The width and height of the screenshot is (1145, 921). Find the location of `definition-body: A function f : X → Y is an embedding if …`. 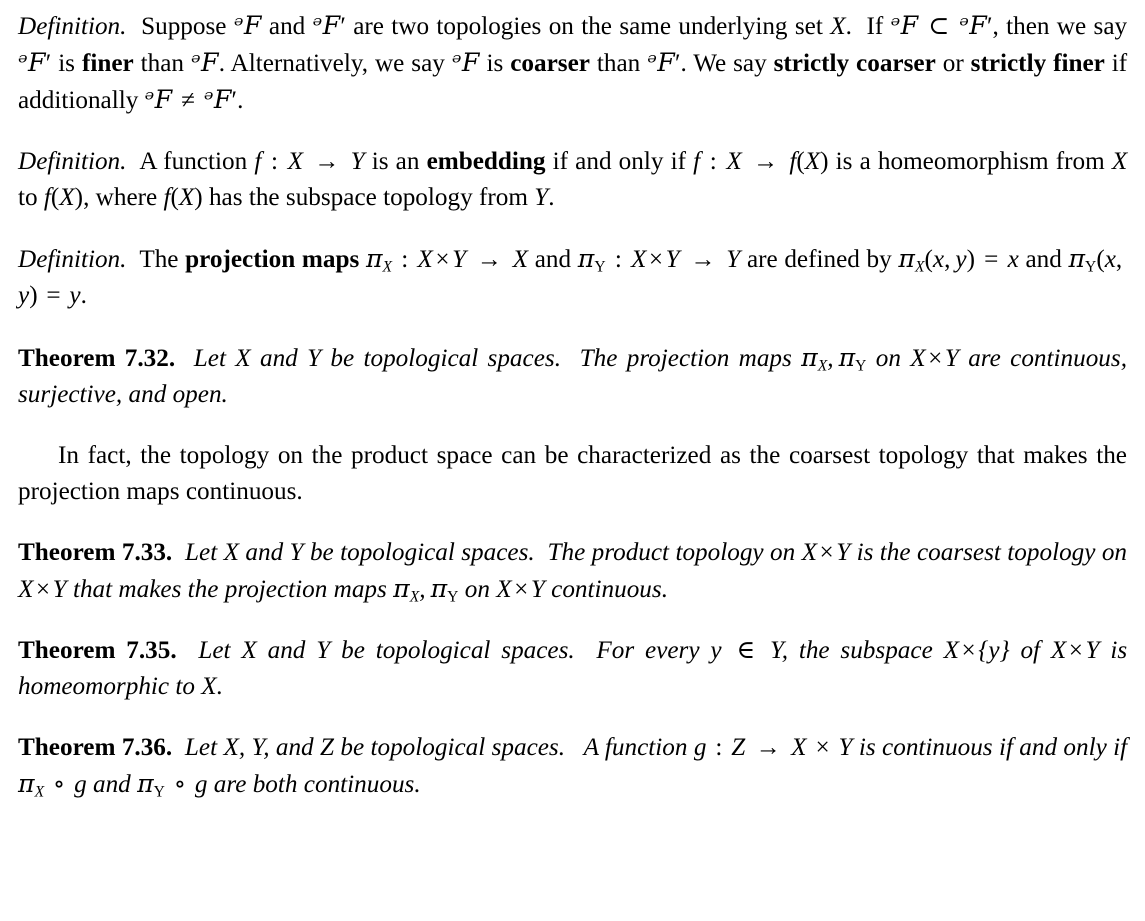

definition-body: A function f : X → Y is an embedding if … is located at coordinates (573, 180).